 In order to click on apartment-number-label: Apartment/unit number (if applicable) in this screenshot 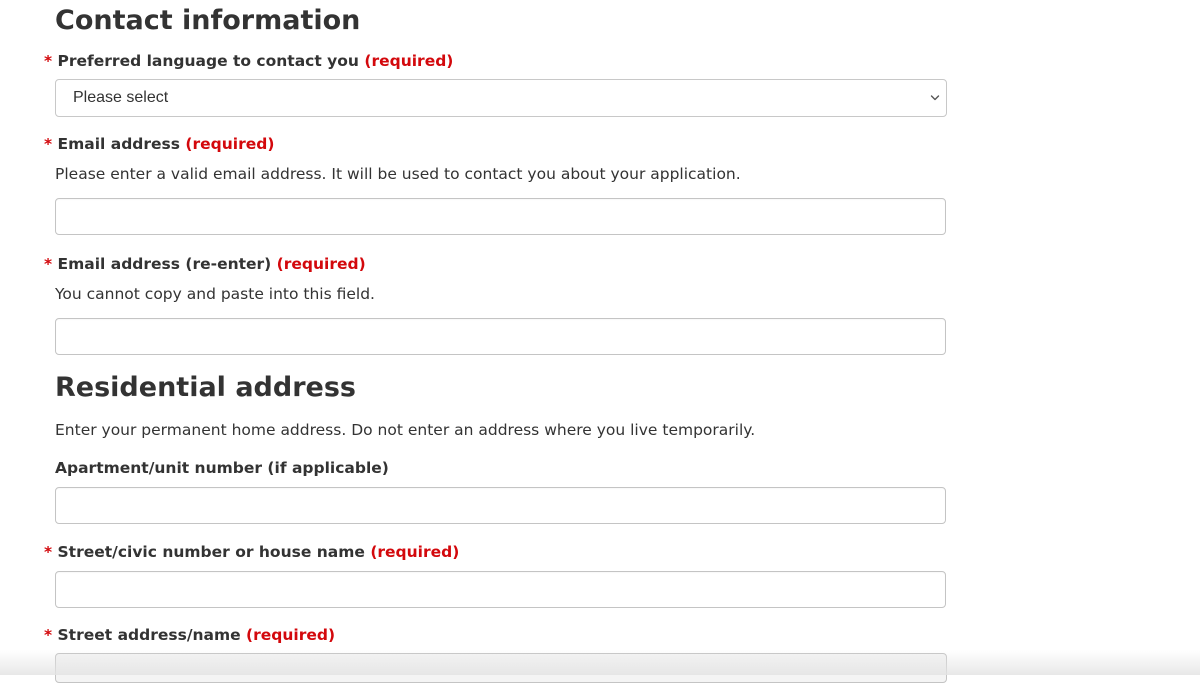, I will do `click(222, 468)`.